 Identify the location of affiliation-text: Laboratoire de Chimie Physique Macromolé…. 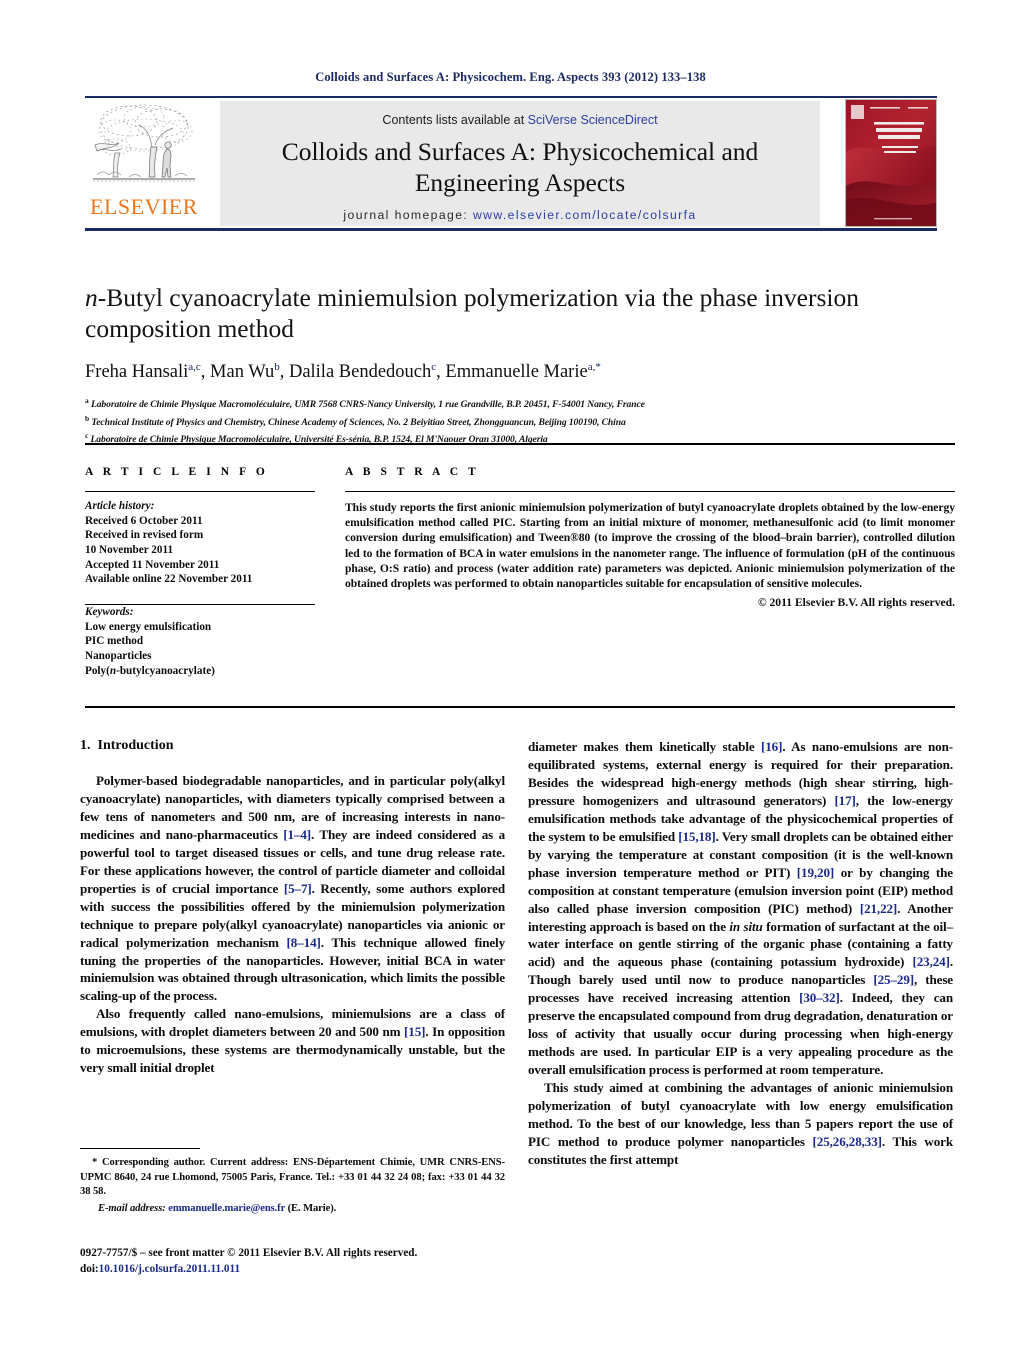
(367, 405).